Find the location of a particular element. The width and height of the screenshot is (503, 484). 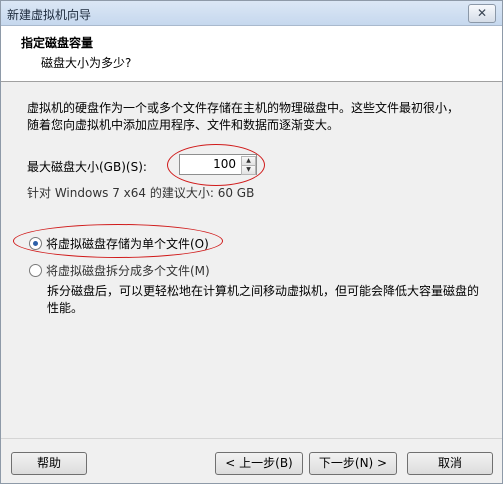

radio-multiple-files-label: 将虚拟磁盘拆分成多个文件(M) is located at coordinates (128, 270).